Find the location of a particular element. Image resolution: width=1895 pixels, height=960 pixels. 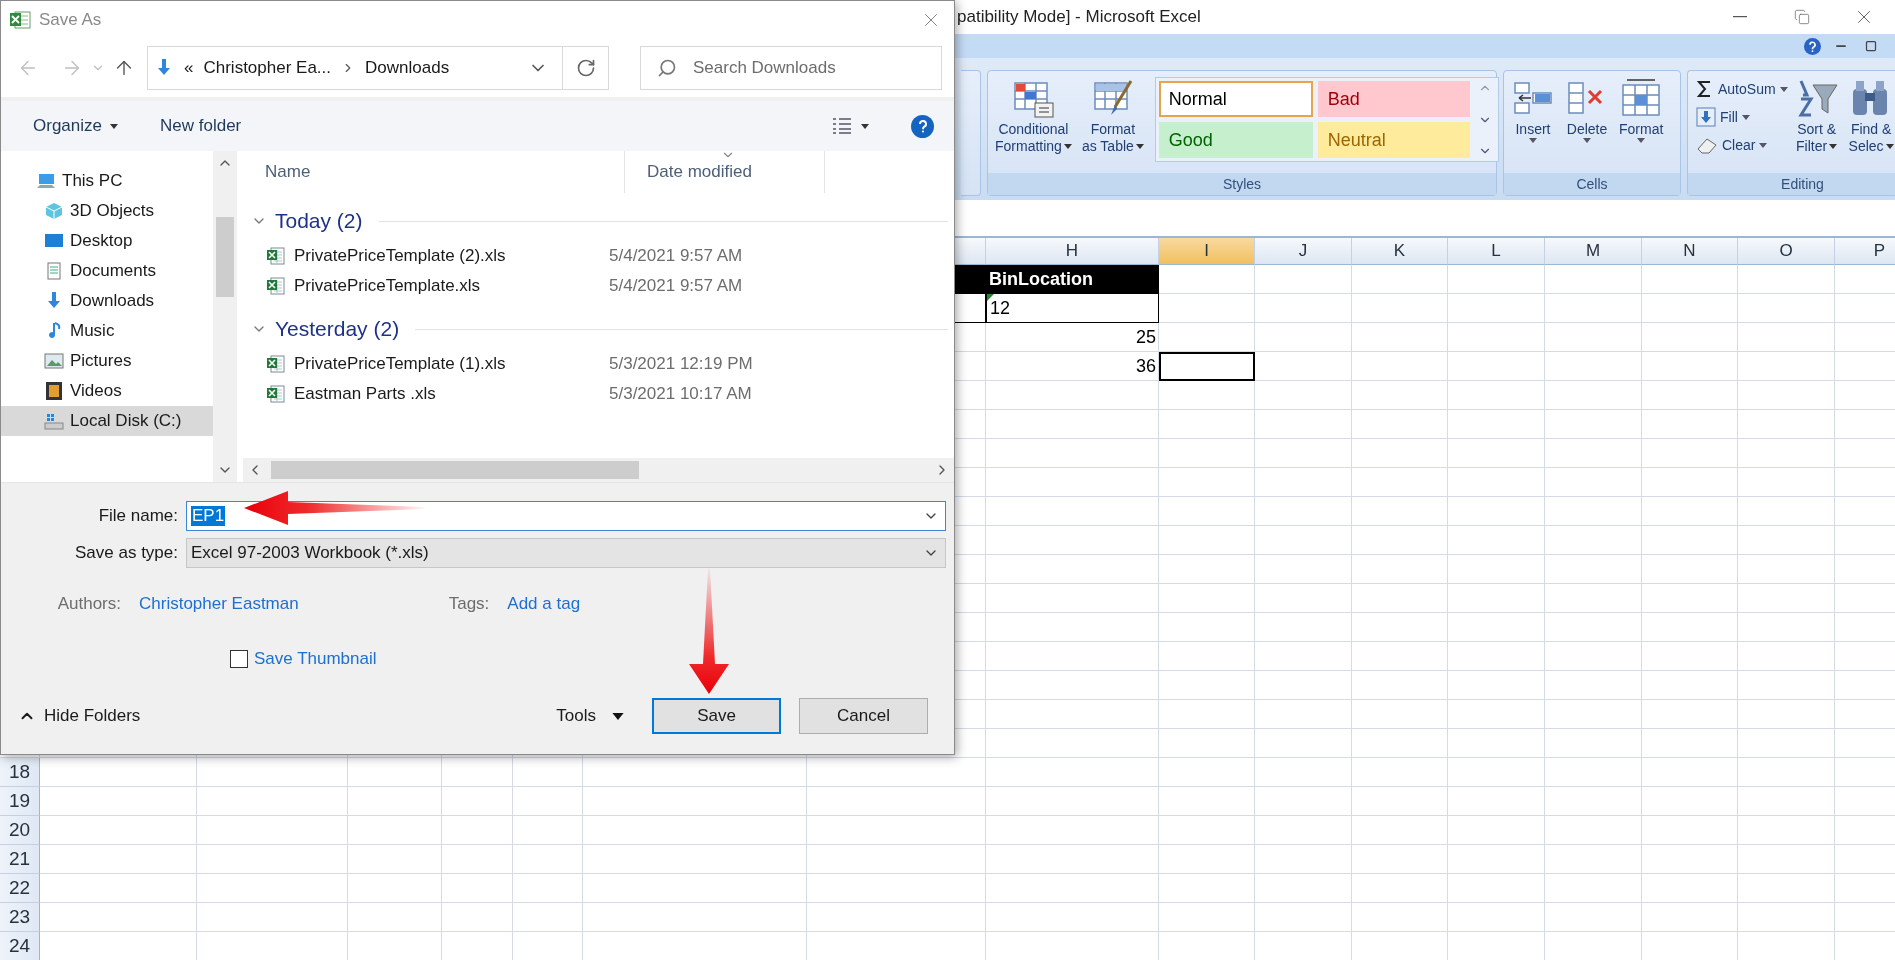

table-cell: 12 is located at coordinates (1072, 308).